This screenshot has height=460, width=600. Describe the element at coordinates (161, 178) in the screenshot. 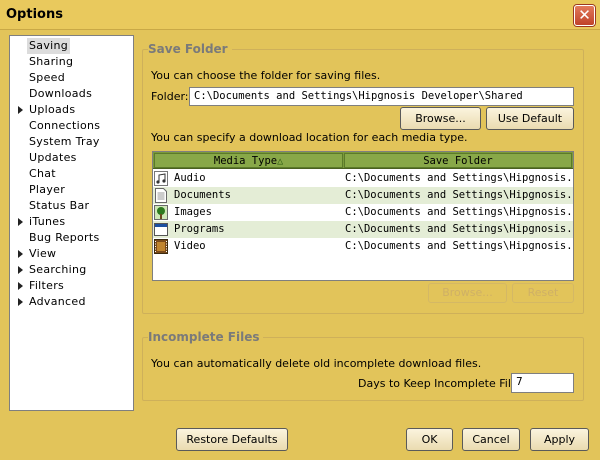

I see `audio-icon` at that location.